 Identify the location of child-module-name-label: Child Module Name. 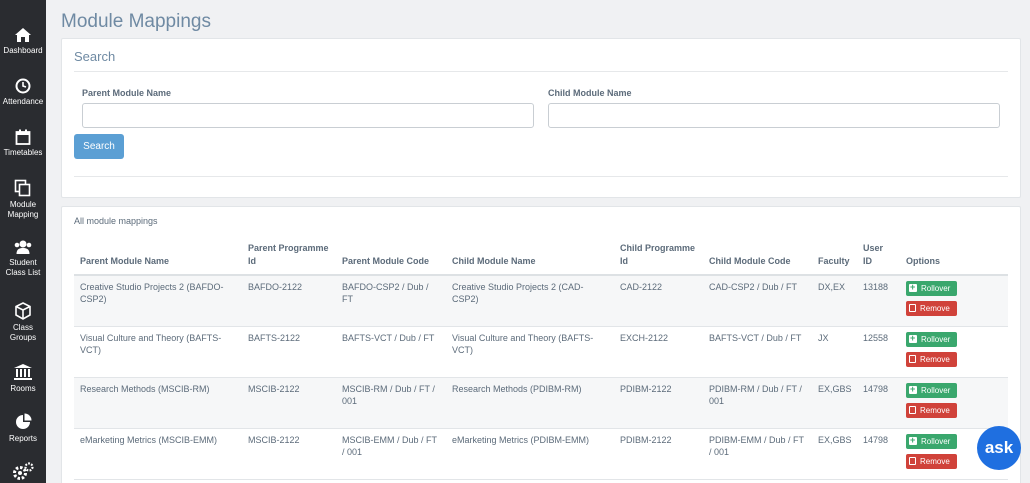
(590, 93).